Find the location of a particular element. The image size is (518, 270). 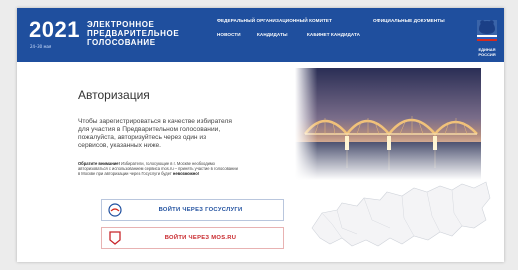

bridge-photo is located at coordinates (388, 124).